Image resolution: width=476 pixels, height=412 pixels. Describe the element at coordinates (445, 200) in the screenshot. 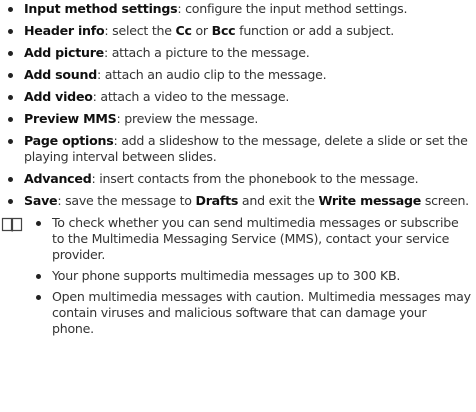

I see `option-description: screen.` at that location.